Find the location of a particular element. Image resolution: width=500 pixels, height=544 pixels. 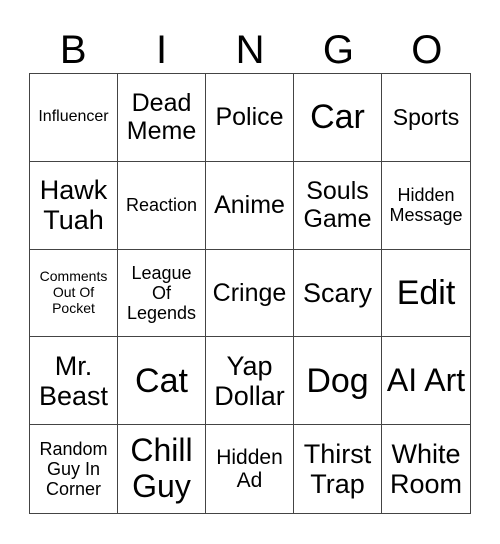

bingo-cell: Anime is located at coordinates (250, 205).